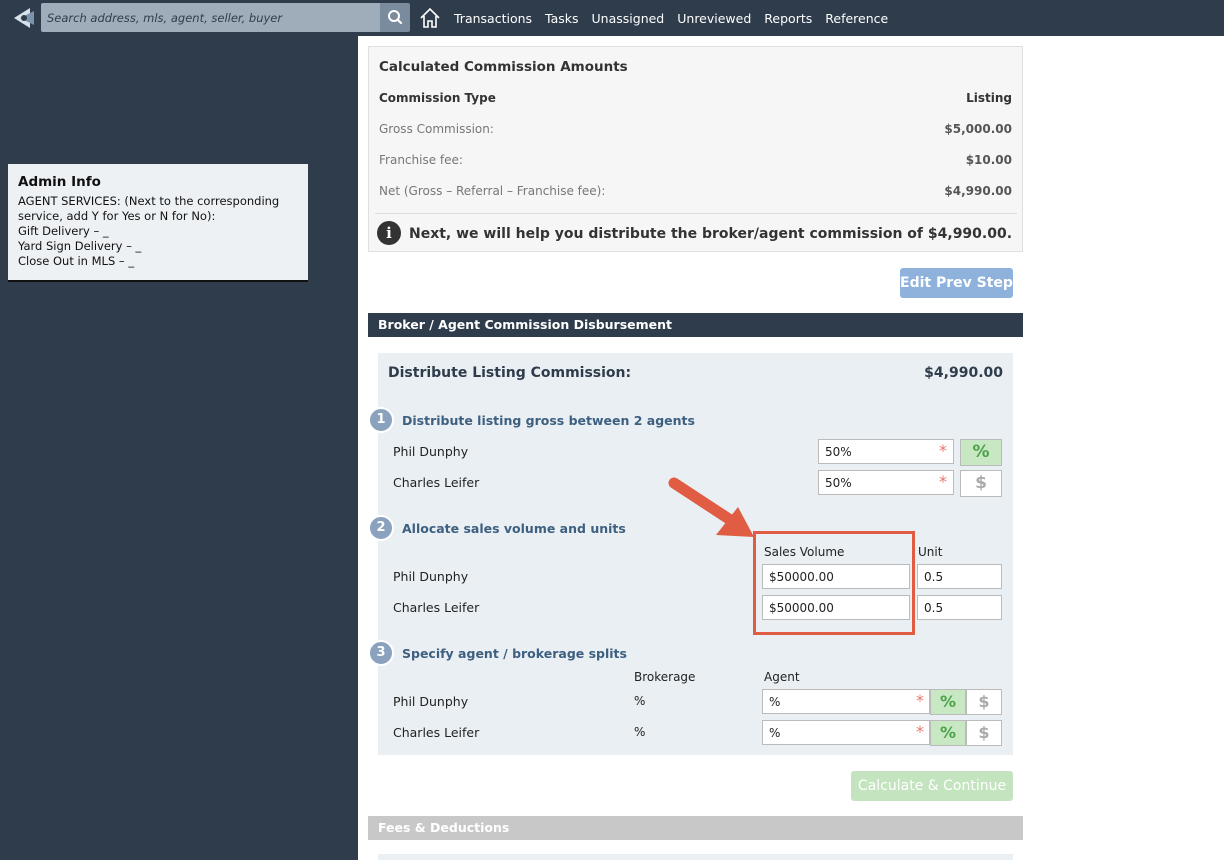 The width and height of the screenshot is (1224, 860). Describe the element at coordinates (695, 98) in the screenshot. I see `commission-type-header: Commission Type Listing` at that location.